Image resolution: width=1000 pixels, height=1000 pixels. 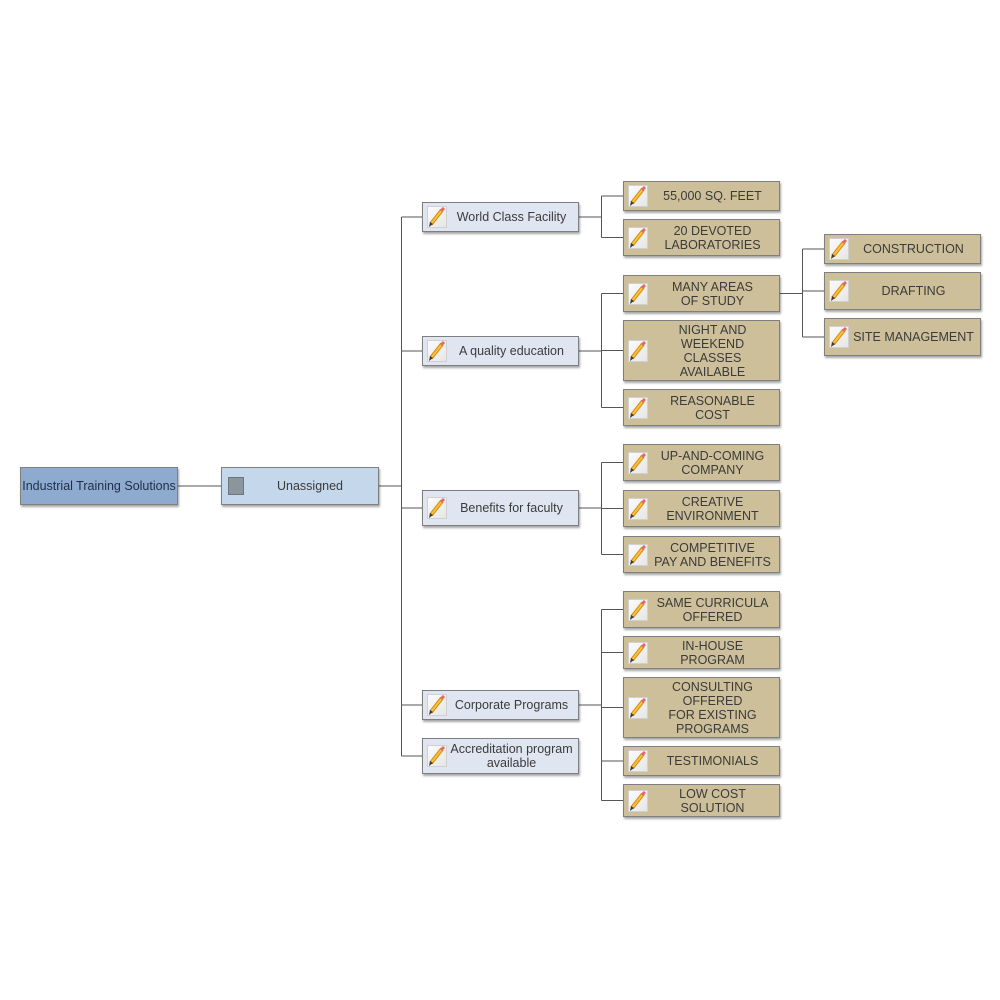 What do you see at coordinates (712, 609) in the screenshot?
I see `leaf-label: SAME CURRICULA OFFERED` at bounding box center [712, 609].